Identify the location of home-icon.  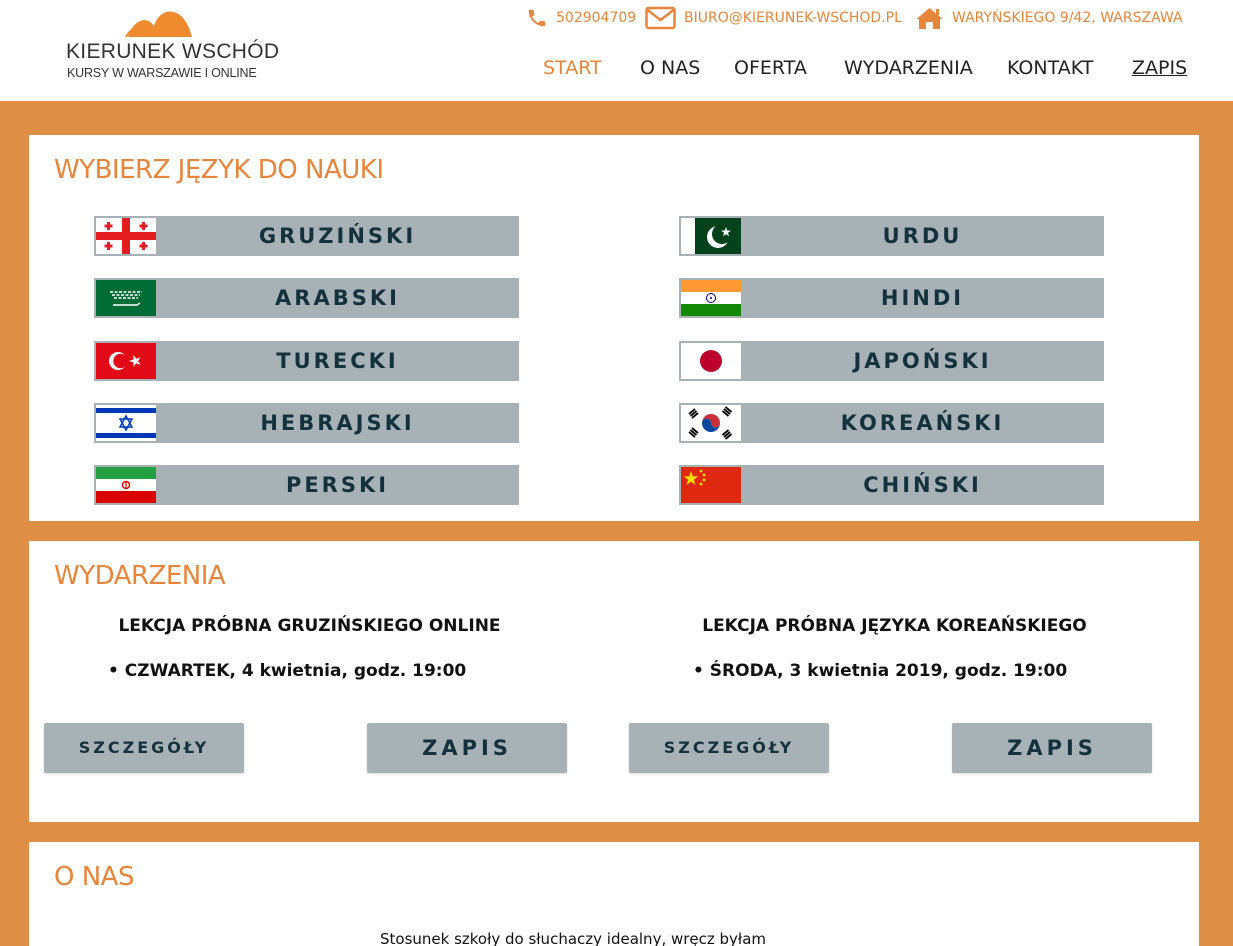
(929, 18).